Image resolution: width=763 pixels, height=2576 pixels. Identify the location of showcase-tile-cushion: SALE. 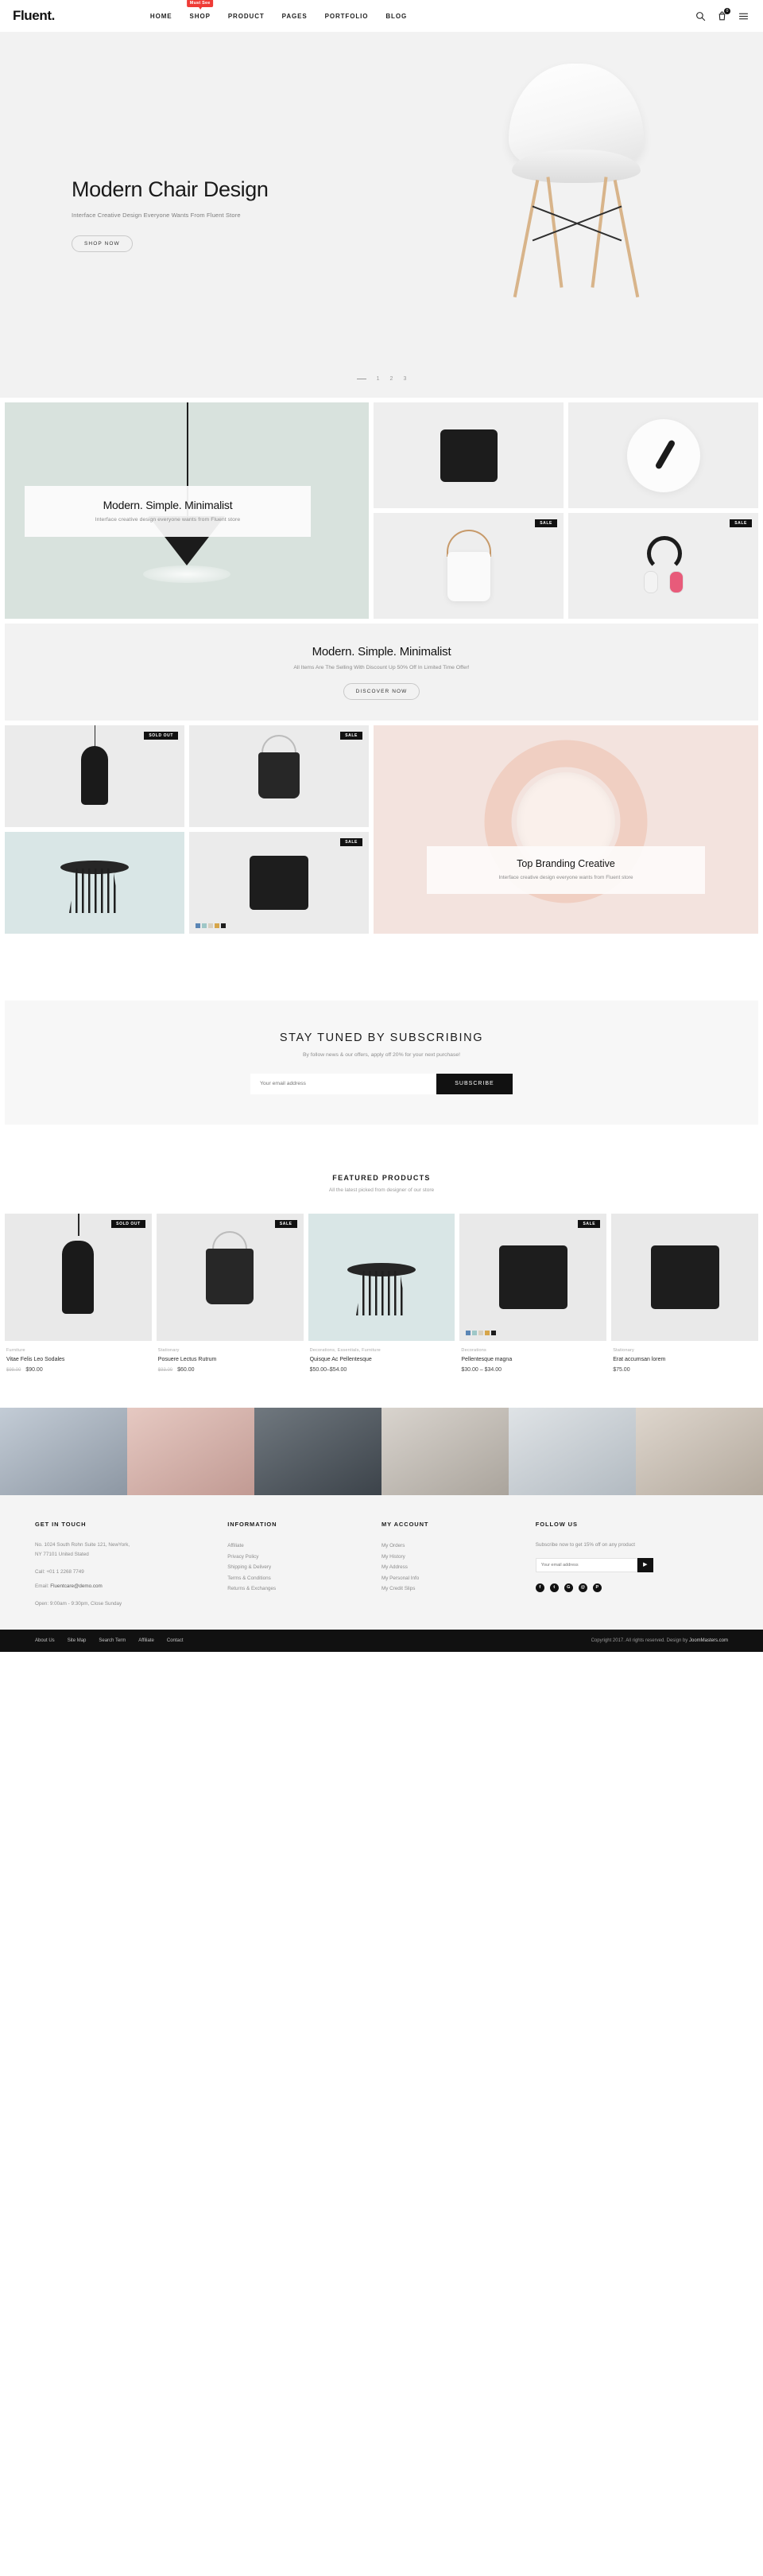
(279, 883).